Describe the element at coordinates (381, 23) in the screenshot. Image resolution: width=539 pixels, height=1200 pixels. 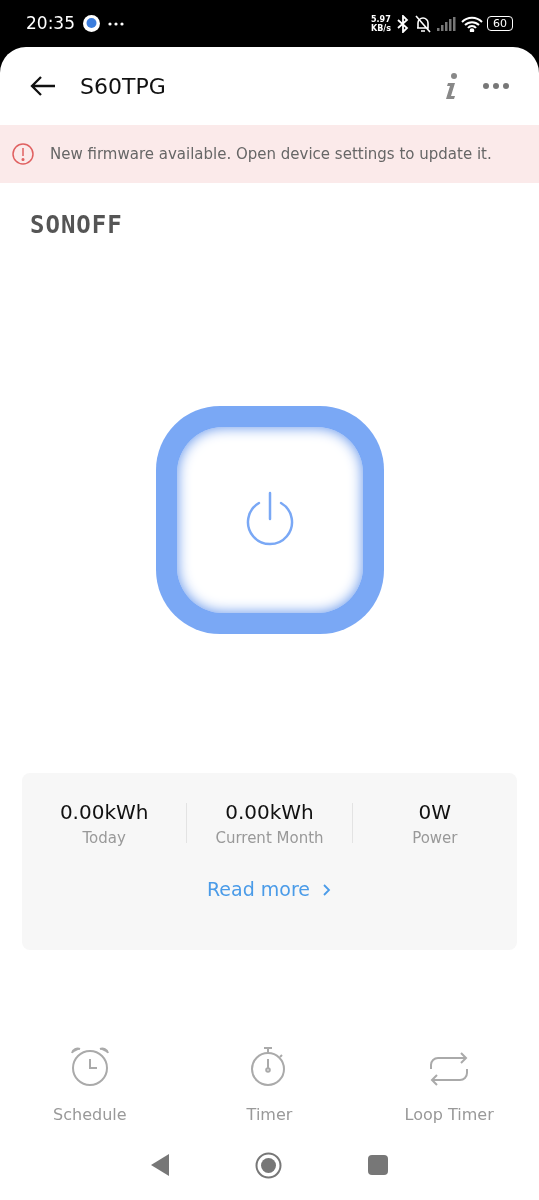
I see `network-speed: 5.97 KB/s` at that location.